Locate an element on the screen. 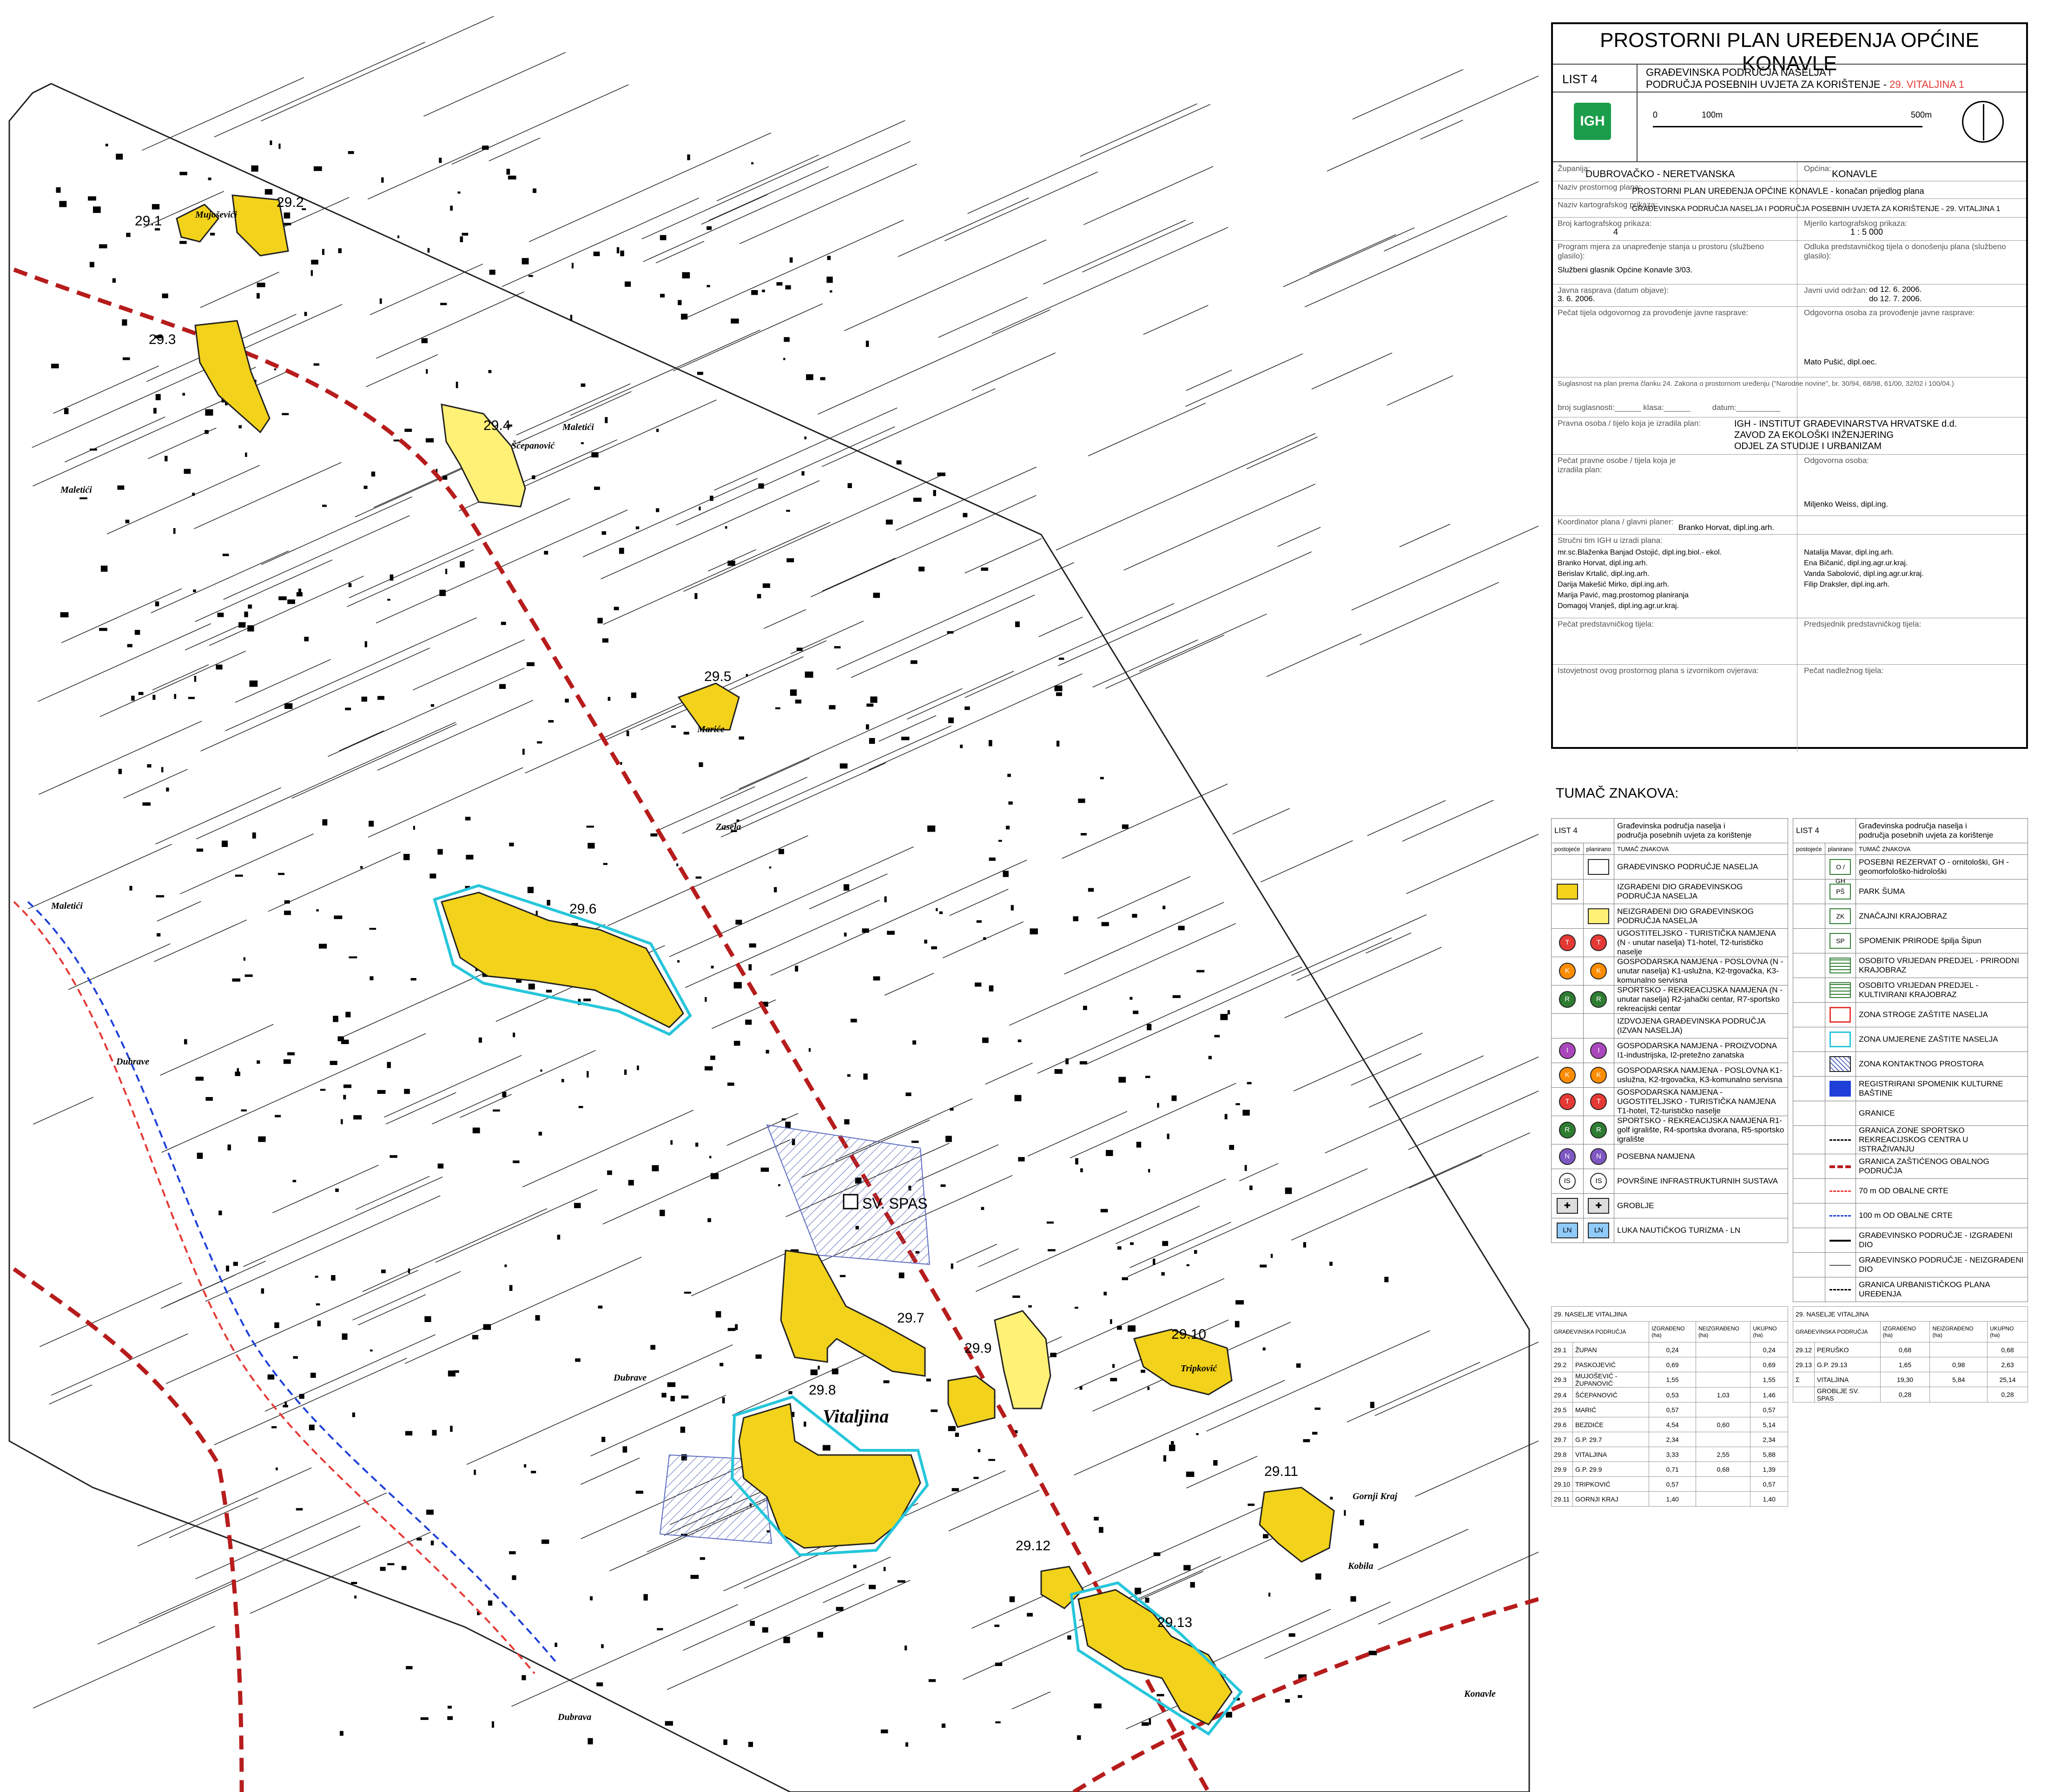  stats-cell: 0,60 is located at coordinates (1723, 1424).